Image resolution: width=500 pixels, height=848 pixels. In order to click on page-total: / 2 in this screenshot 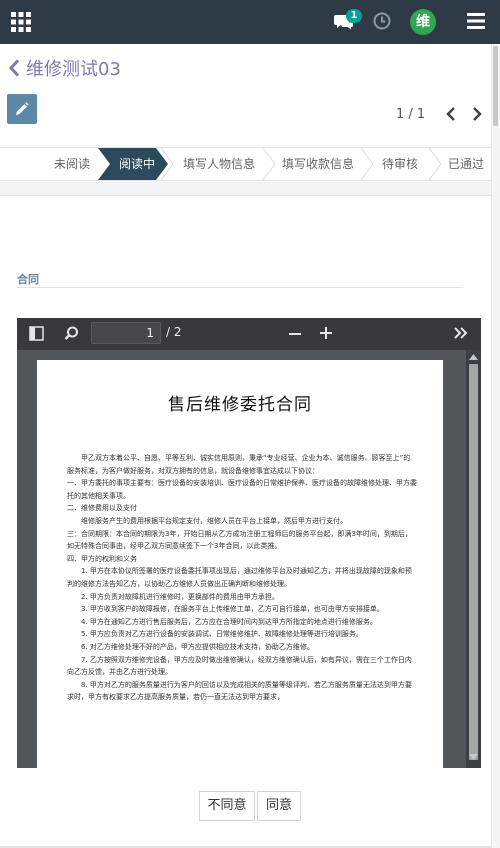, I will do `click(174, 332)`.